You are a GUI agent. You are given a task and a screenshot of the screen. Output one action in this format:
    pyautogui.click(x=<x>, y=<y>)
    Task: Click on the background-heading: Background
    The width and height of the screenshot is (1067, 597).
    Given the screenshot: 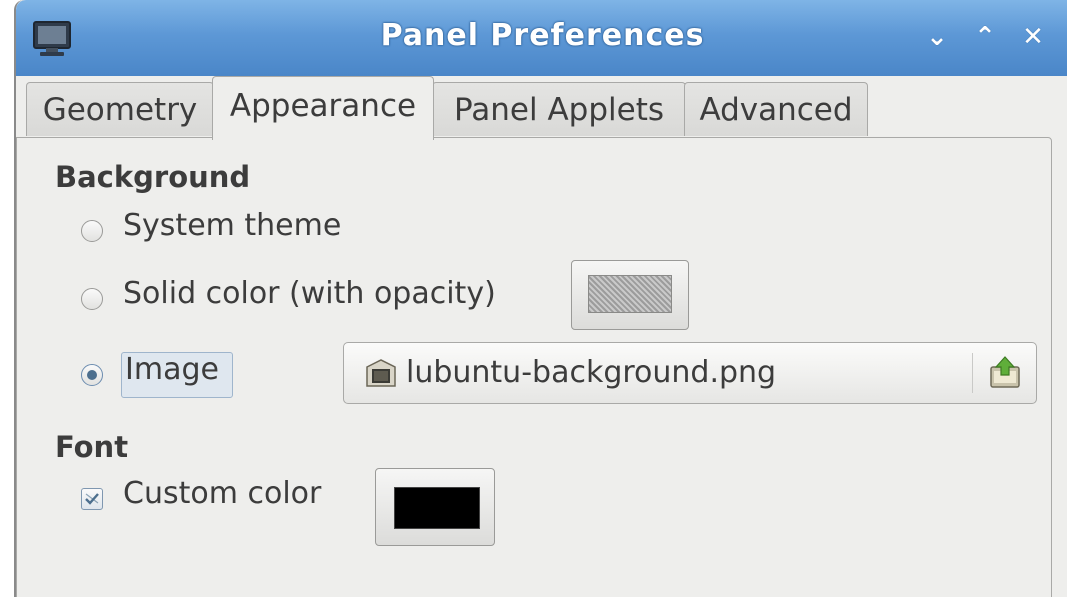 What is the action you would take?
    pyautogui.click(x=153, y=177)
    